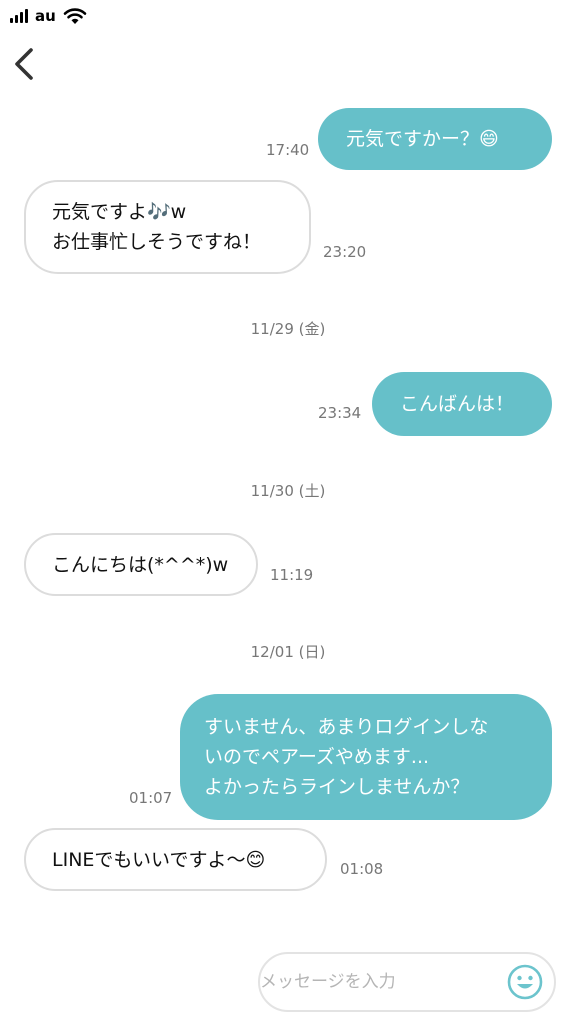 Image resolution: width=576 pixels, height=1024 pixels. What do you see at coordinates (435, 139) in the screenshot?
I see `outgoing-message-bubble: 元気ですかー？😄` at bounding box center [435, 139].